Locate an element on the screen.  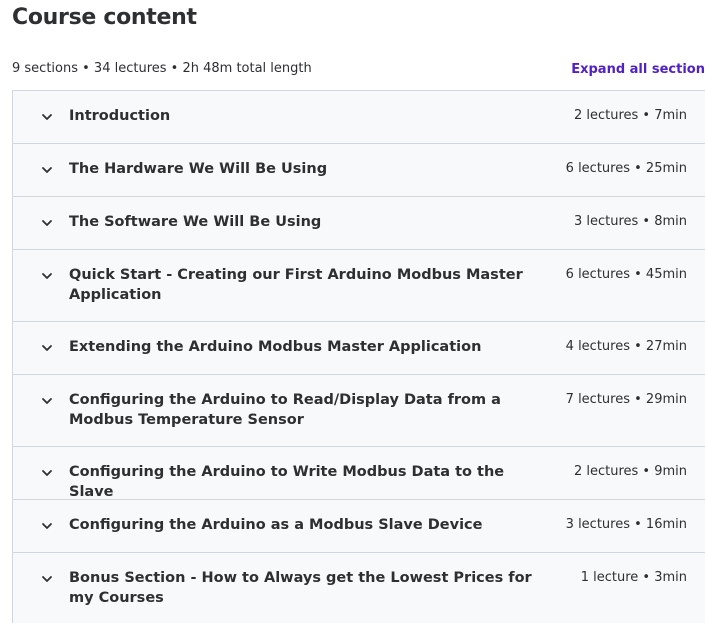
expand-all-sections-button: Expand all section is located at coordinates (638, 69).